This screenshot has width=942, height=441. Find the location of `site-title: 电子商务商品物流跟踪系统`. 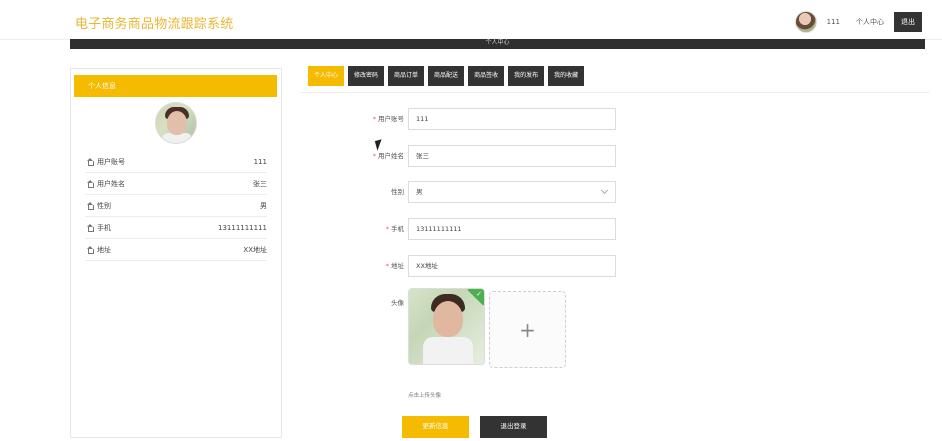

site-title: 电子商务商品物流跟踪系统 is located at coordinates (154, 24).